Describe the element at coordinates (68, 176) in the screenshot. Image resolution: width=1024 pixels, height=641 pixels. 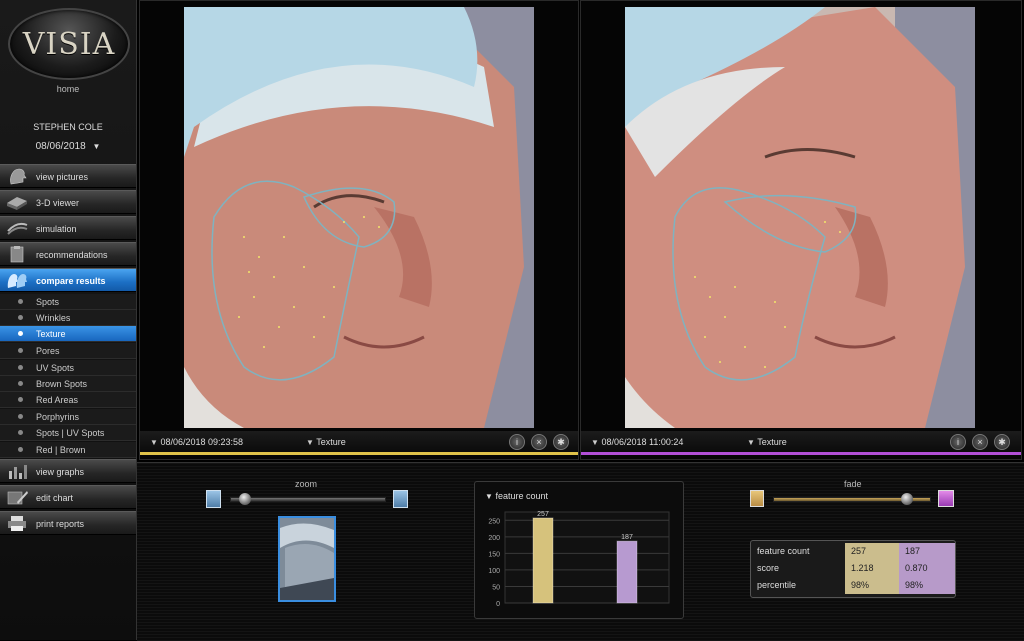
I see `nav-view-pictures: view pictures` at that location.